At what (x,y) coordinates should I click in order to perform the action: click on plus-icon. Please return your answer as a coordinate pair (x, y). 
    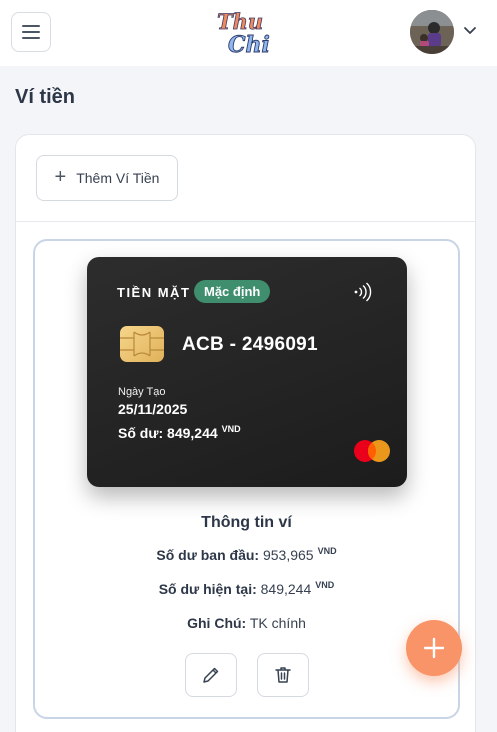
    Looking at the image, I should click on (434, 648).